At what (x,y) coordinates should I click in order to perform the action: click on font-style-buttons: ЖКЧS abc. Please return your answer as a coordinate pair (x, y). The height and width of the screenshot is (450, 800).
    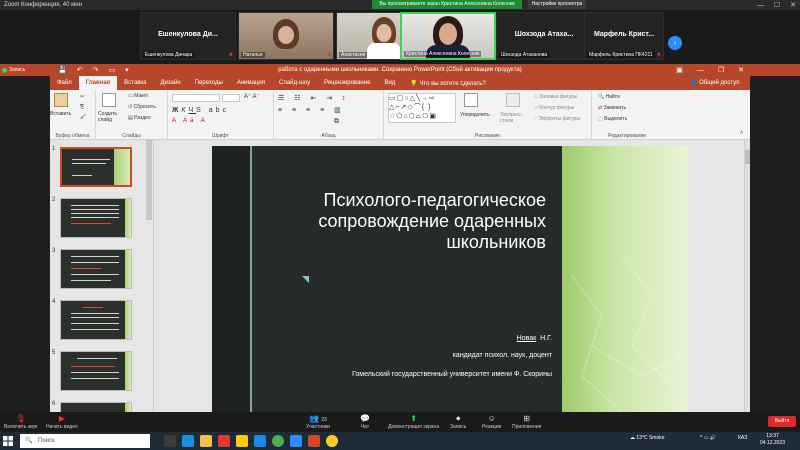
    Looking at the image, I should click on (200, 110).